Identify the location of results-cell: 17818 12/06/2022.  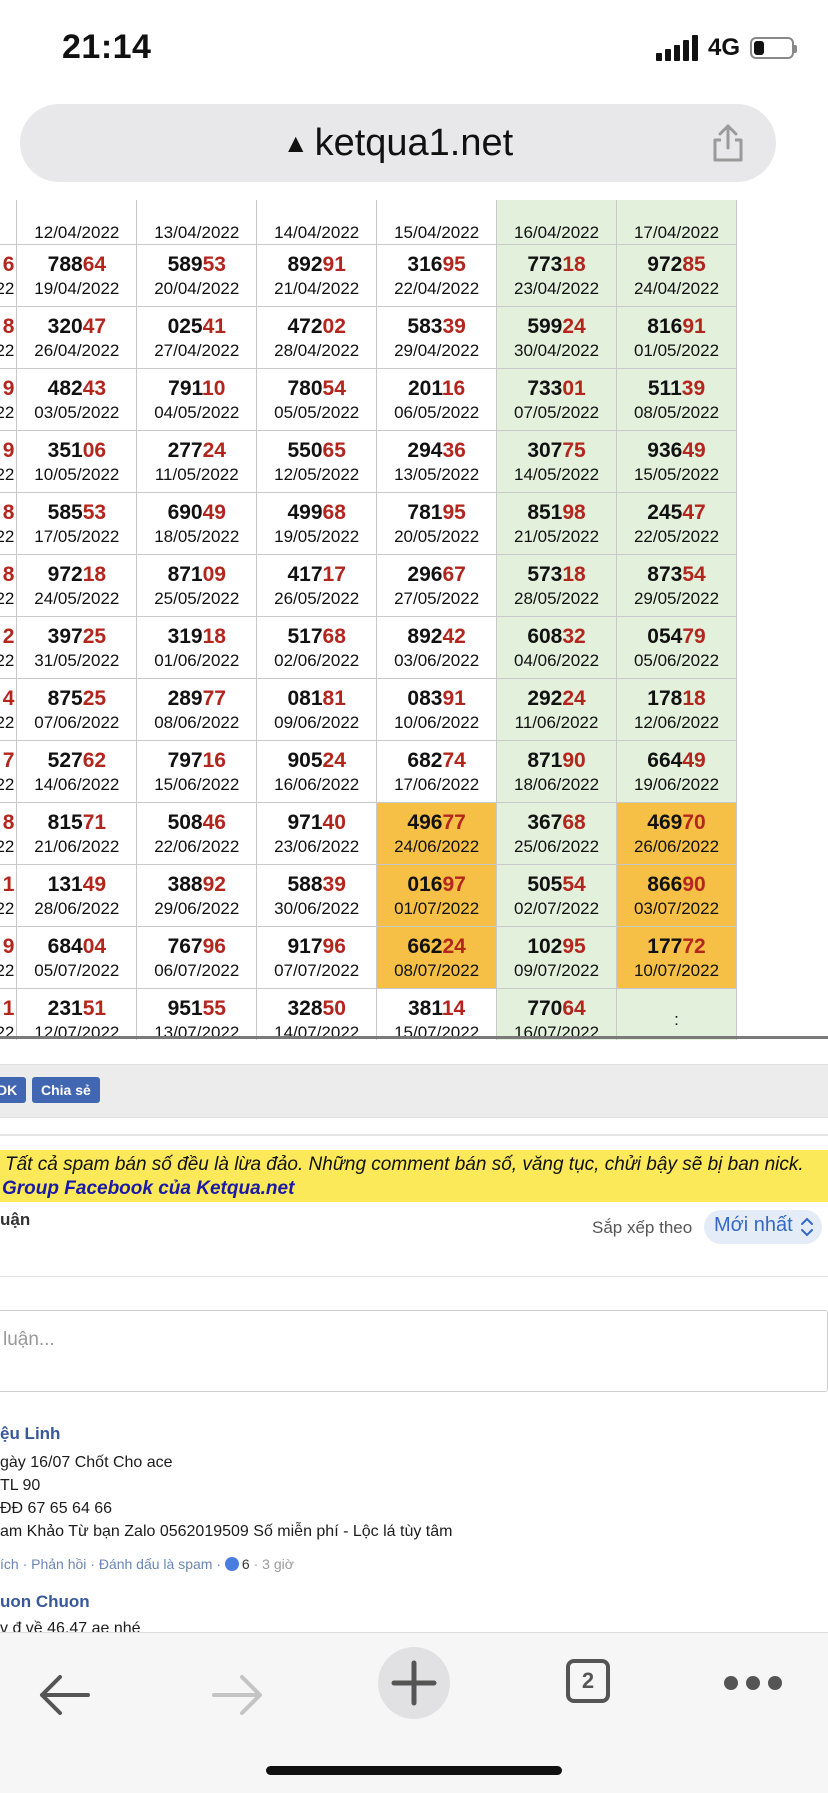
(676, 709).